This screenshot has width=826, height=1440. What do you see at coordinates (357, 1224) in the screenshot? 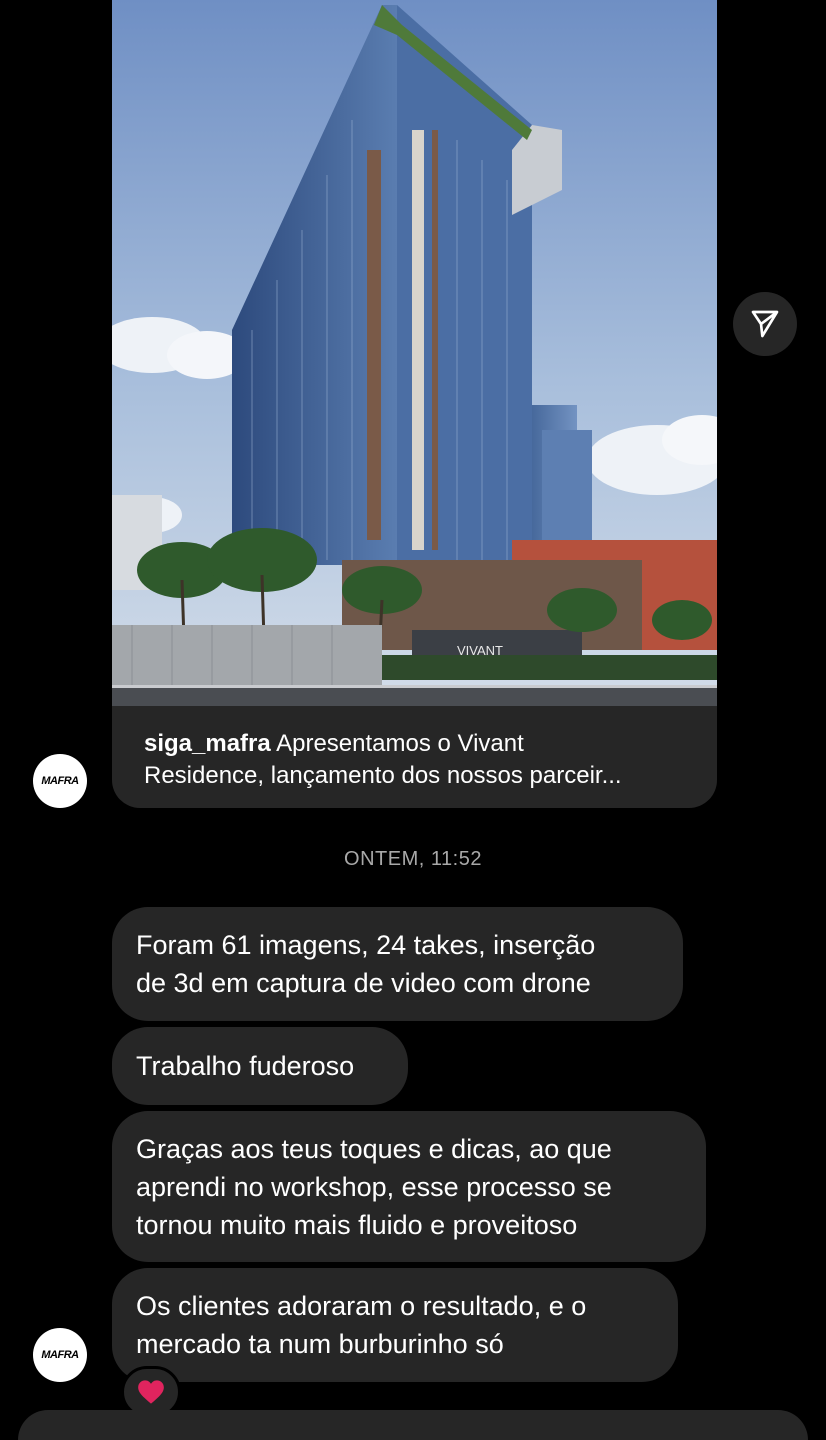
I see `message-text-line: tornou muito mais fluido e proveitoso` at bounding box center [357, 1224].